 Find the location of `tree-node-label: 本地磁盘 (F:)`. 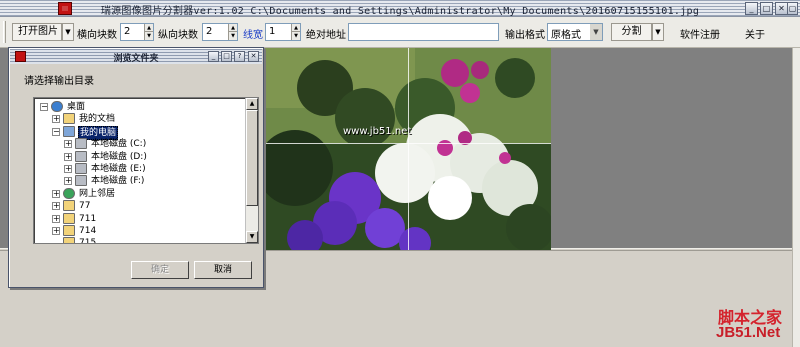

tree-node-label: 本地磁盘 (F:) is located at coordinates (117, 181).